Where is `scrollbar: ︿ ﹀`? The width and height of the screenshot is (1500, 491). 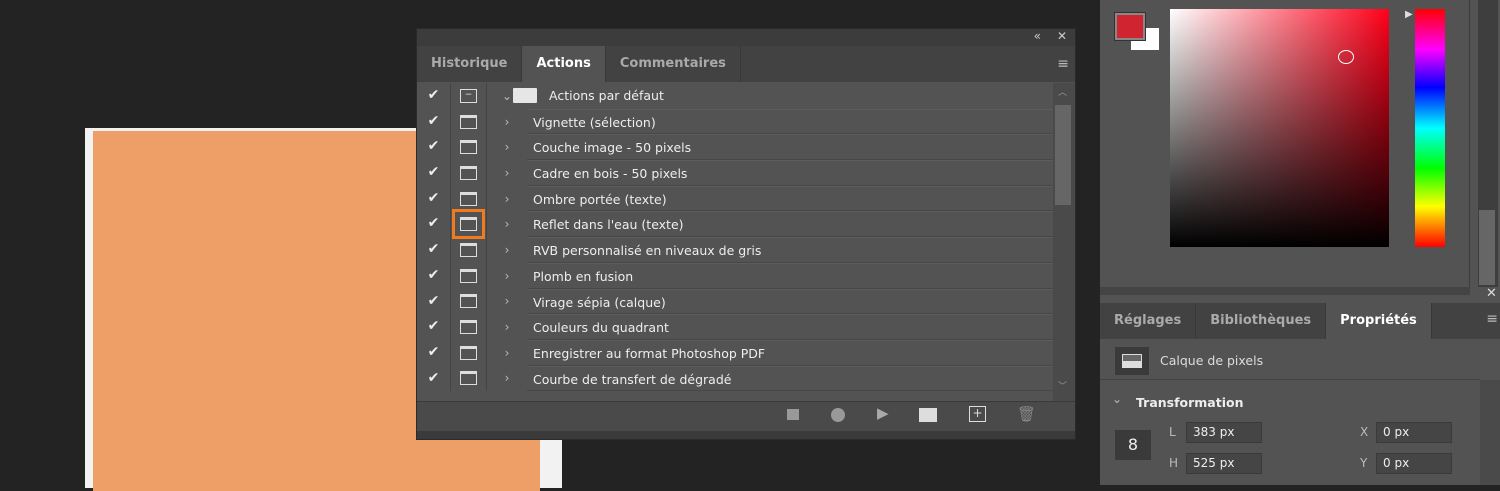
scrollbar: ︿ ﹀ is located at coordinates (1064, 242).